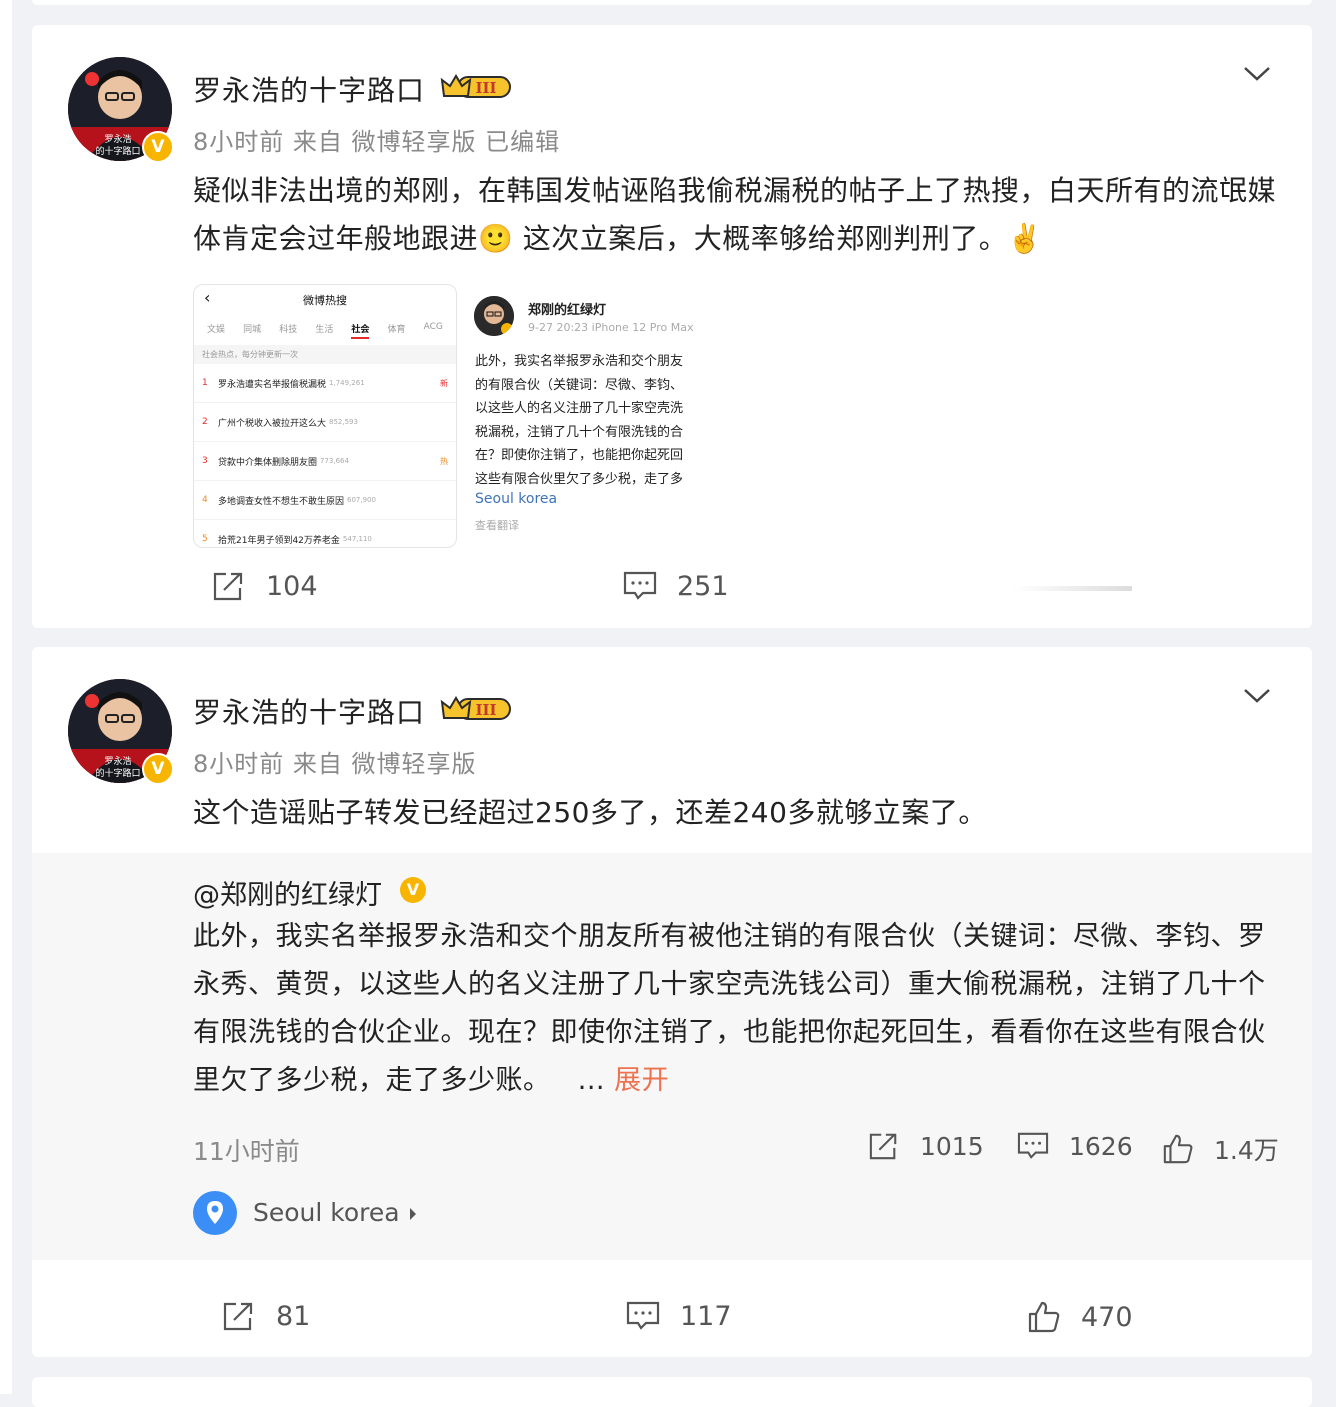 This screenshot has width=1336, height=1407. Describe the element at coordinates (706, 1316) in the screenshot. I see `comment-count: 117` at that location.